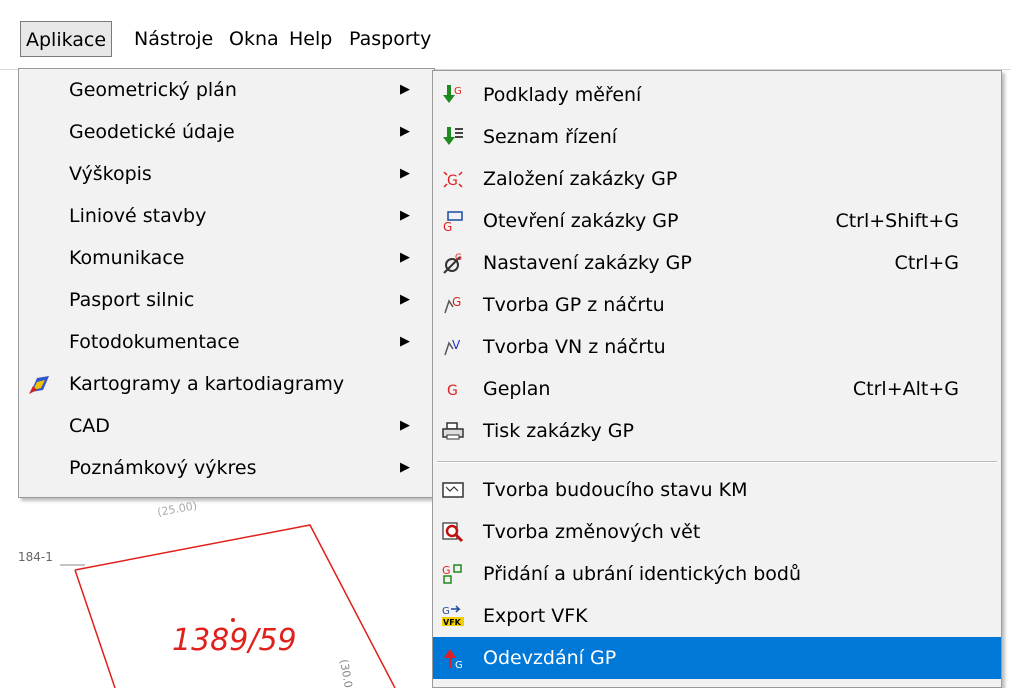 The image size is (1011, 688). Describe the element at coordinates (574, 305) in the screenshot. I see `menu-item-label: Tvorba GP z náčrtu` at that location.